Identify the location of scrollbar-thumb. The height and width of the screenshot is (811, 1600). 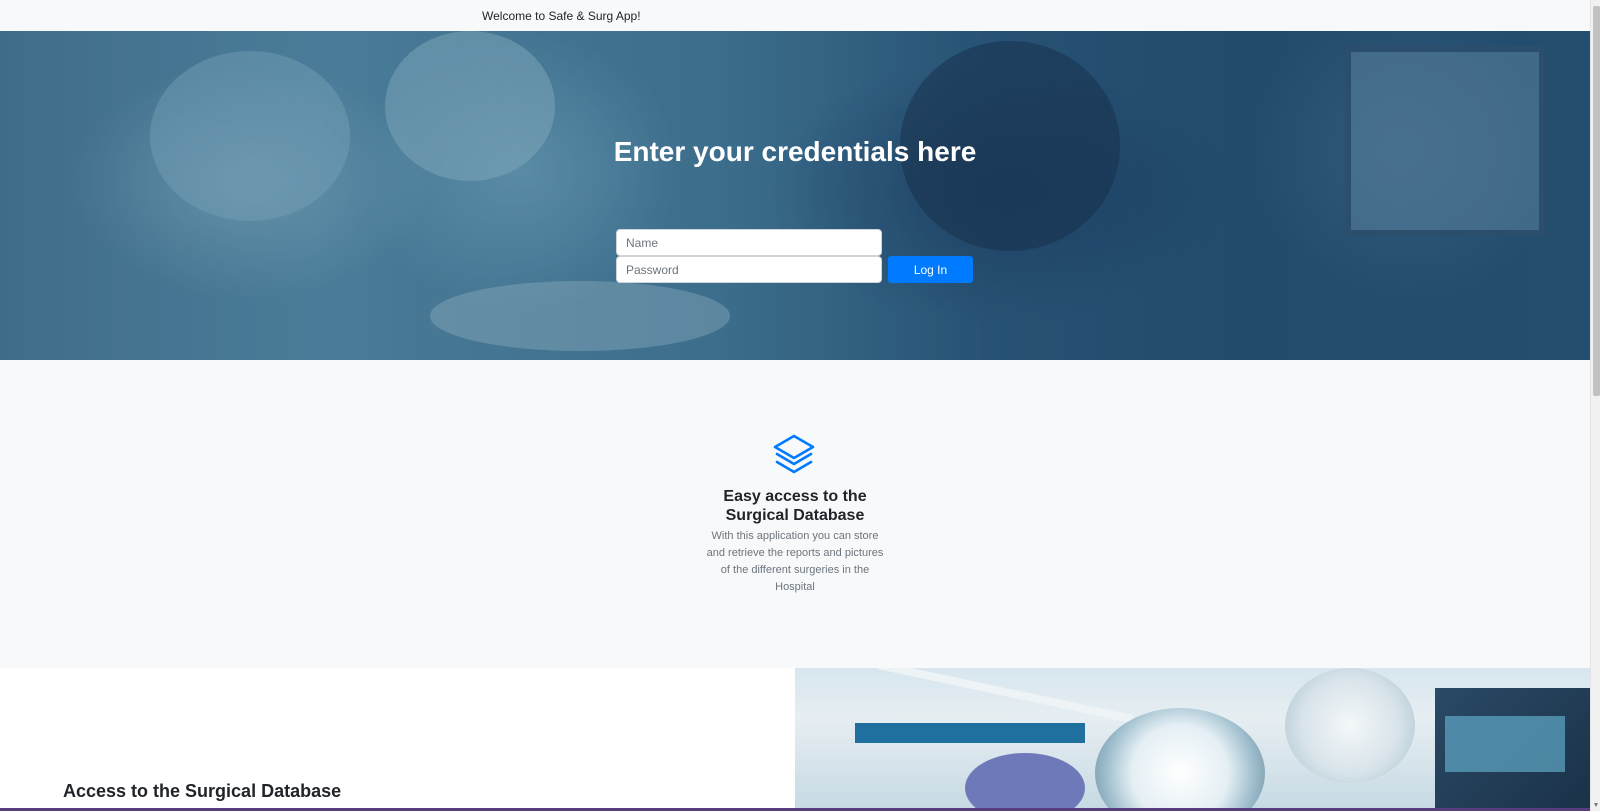
(1596, 201).